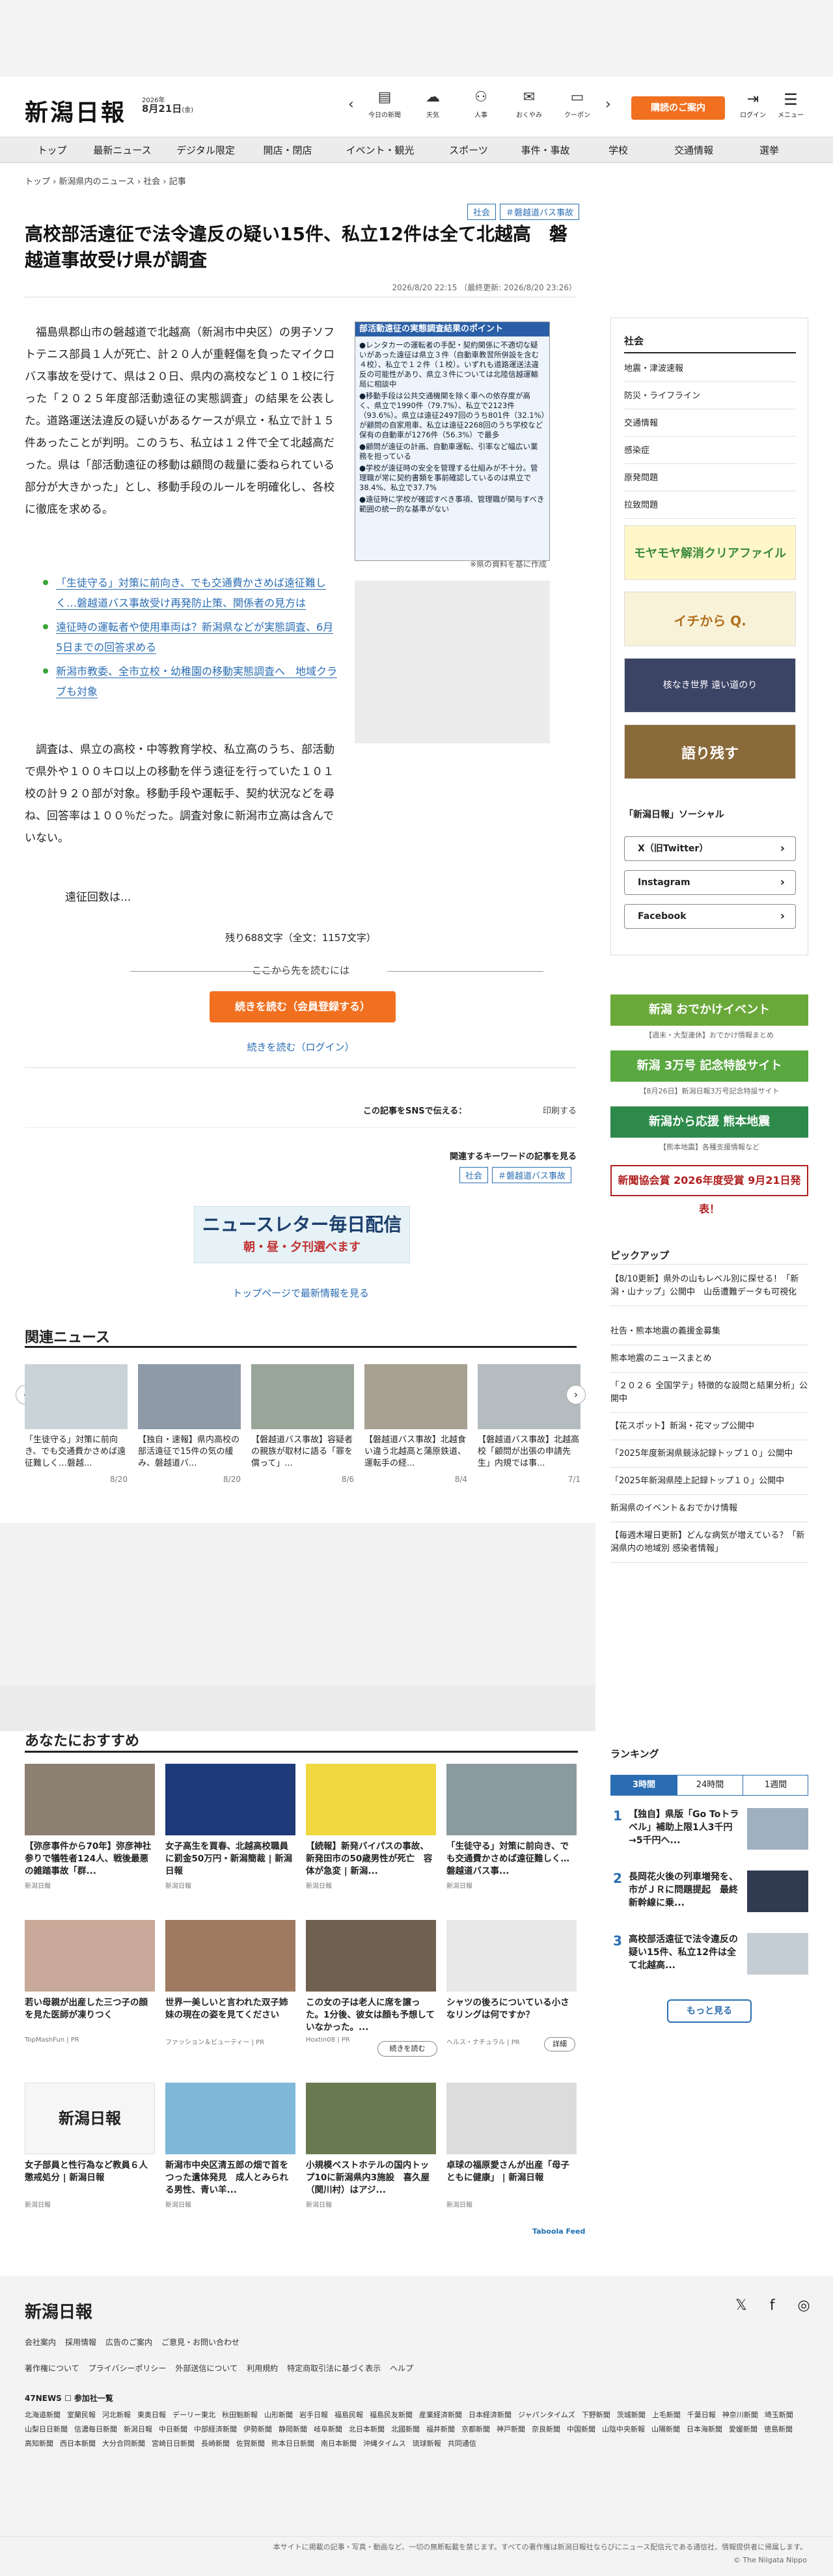 This screenshot has width=833, height=2576. I want to click on side-banner: 新潟 おでかけイベント, so click(709, 1010).